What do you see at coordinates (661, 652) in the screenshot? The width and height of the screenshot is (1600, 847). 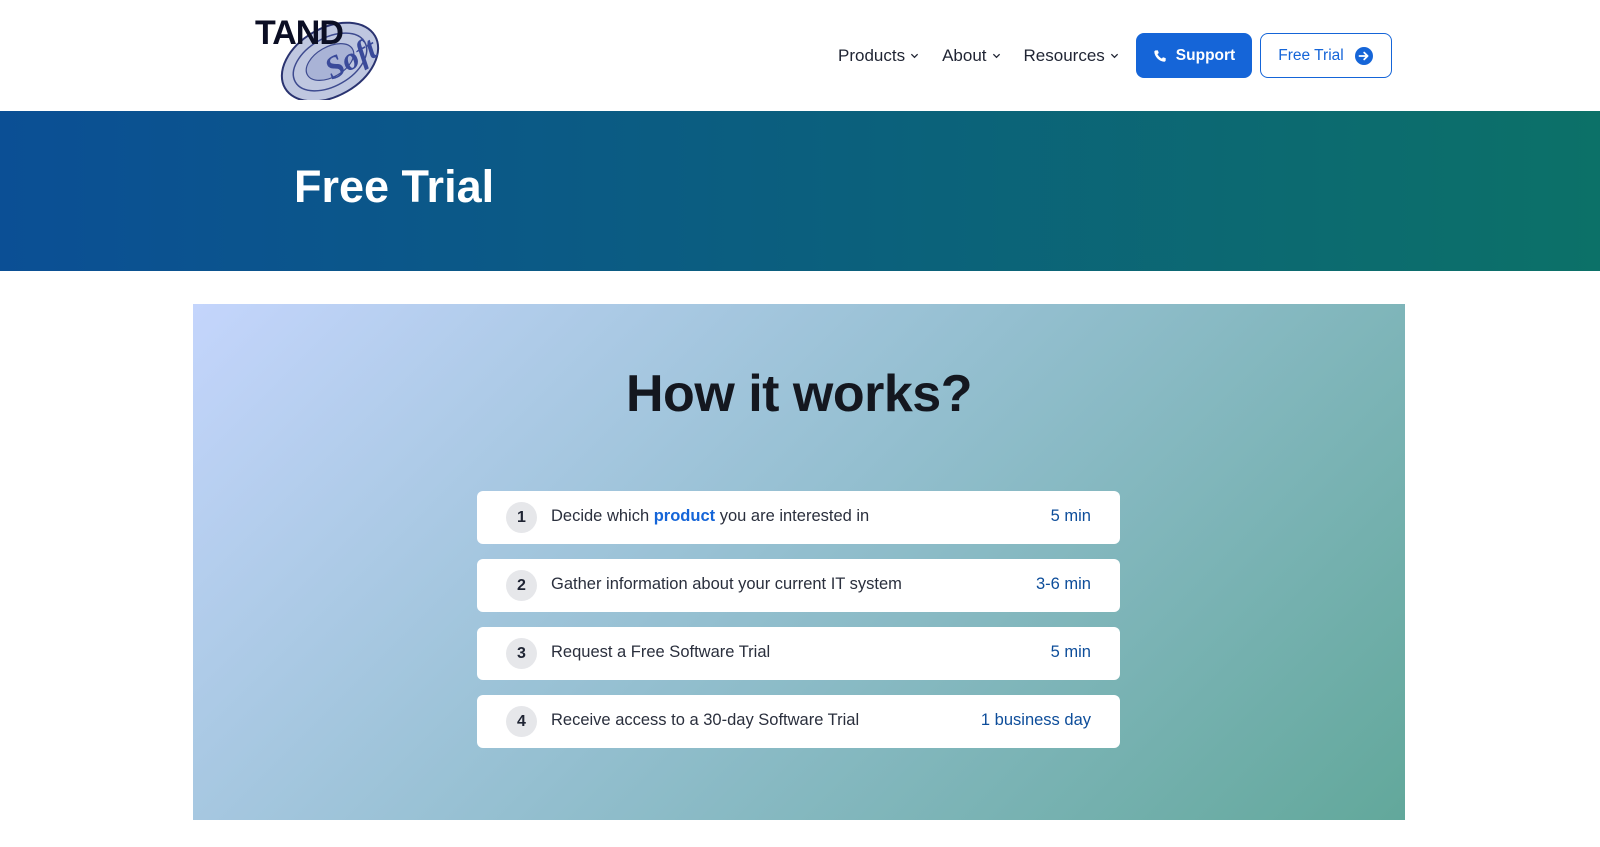 I see `step-description: Request a Free Software Trial` at bounding box center [661, 652].